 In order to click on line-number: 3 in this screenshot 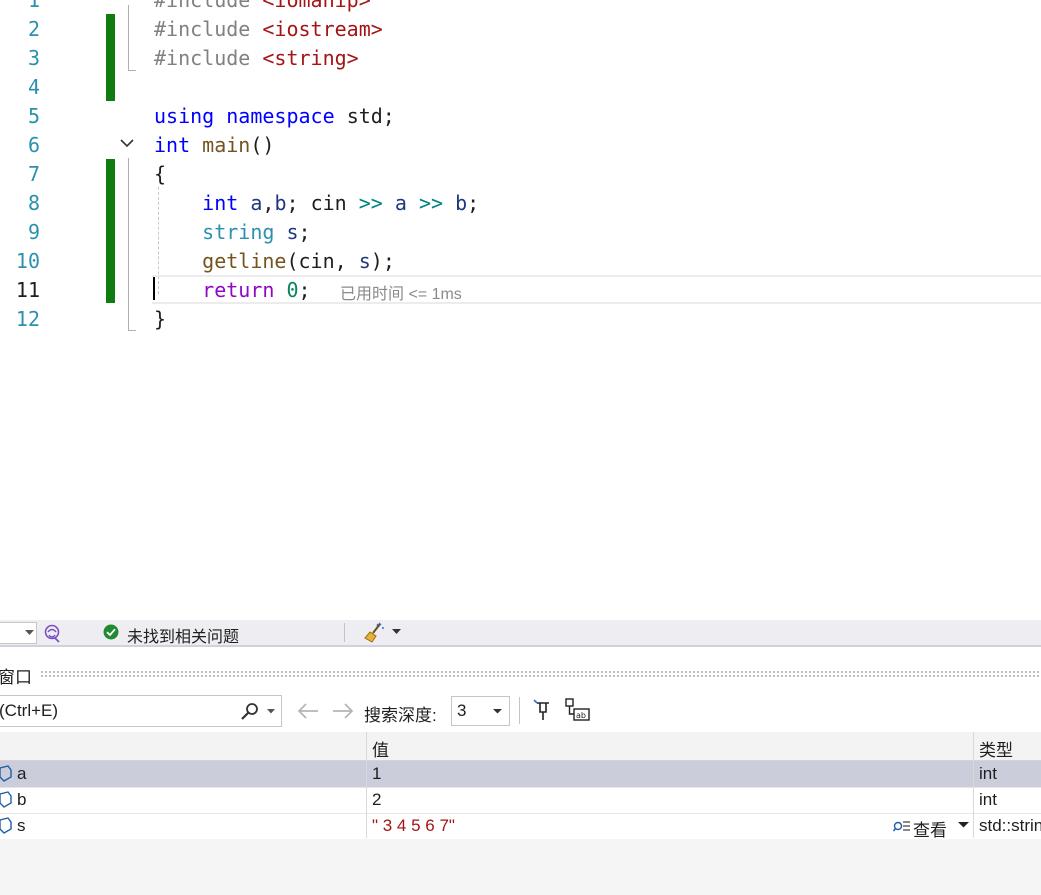, I will do `click(33, 58)`.